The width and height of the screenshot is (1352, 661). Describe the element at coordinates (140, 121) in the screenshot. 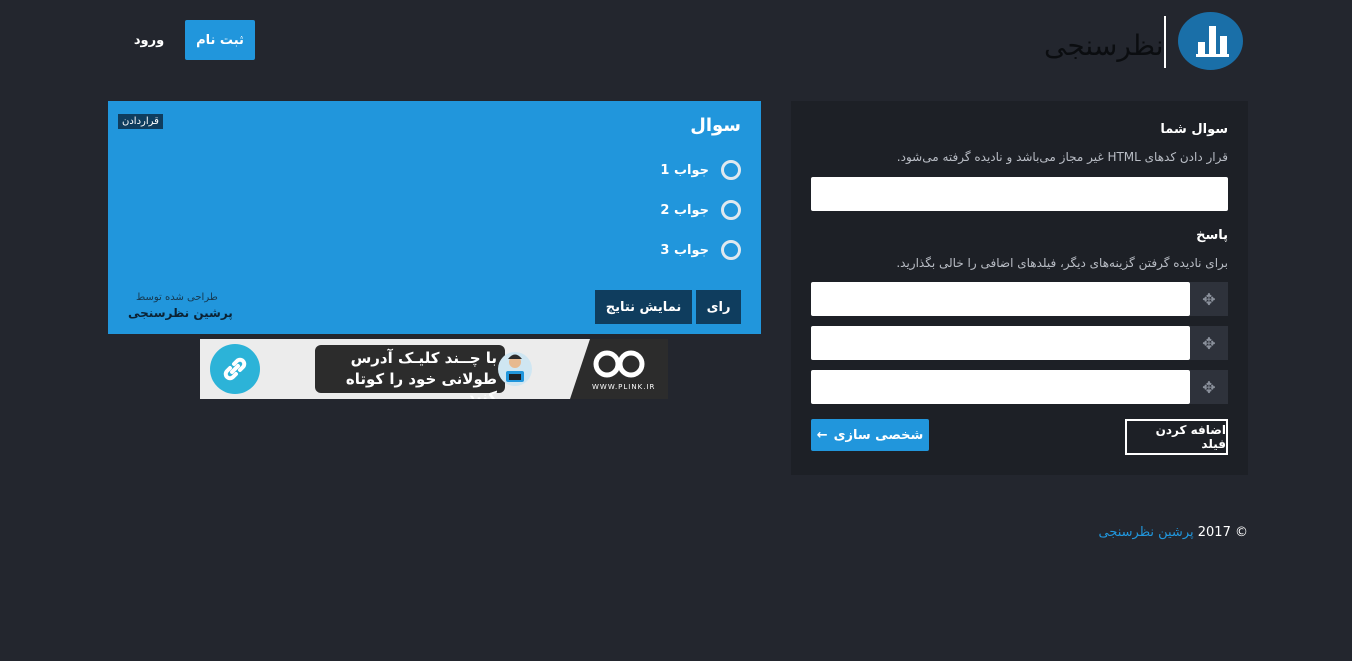

I see `embed-button: قراردادن` at that location.